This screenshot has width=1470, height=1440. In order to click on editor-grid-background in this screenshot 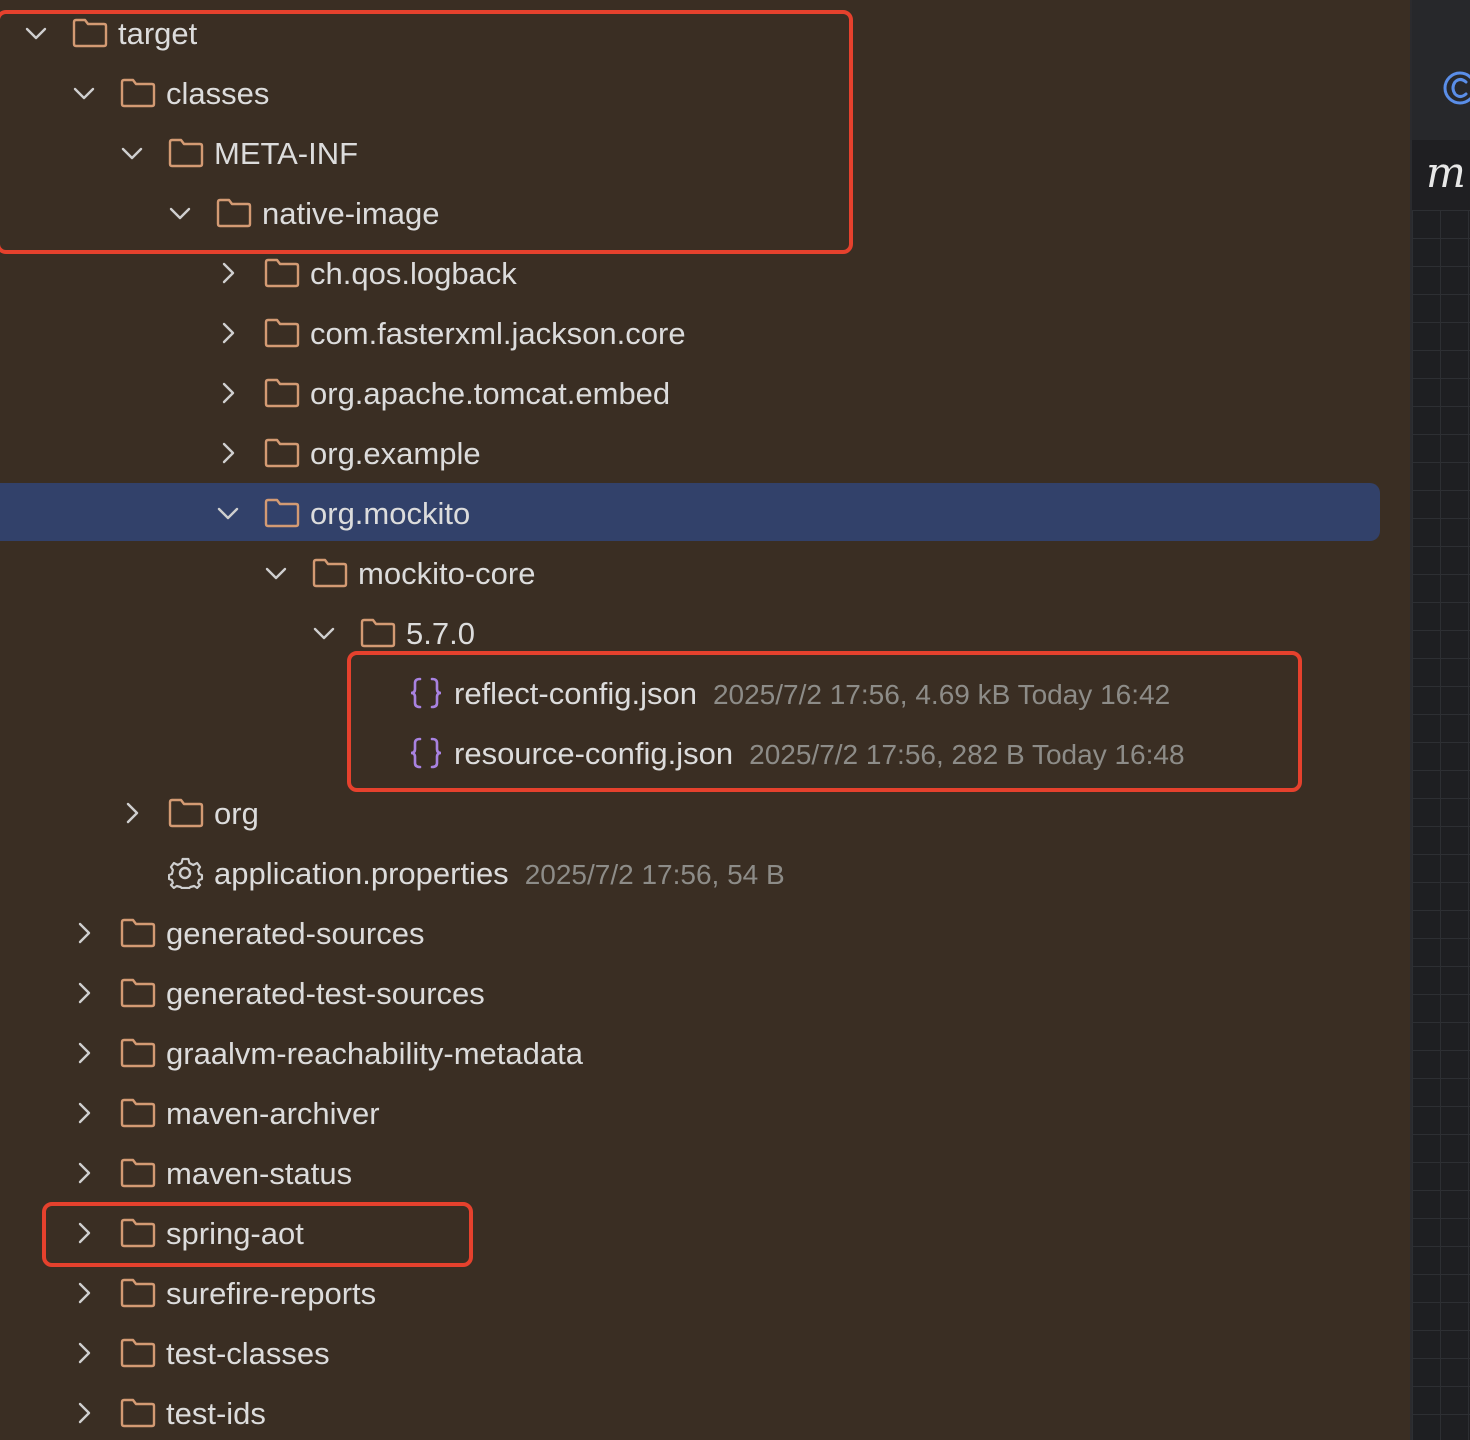, I will do `click(1441, 825)`.